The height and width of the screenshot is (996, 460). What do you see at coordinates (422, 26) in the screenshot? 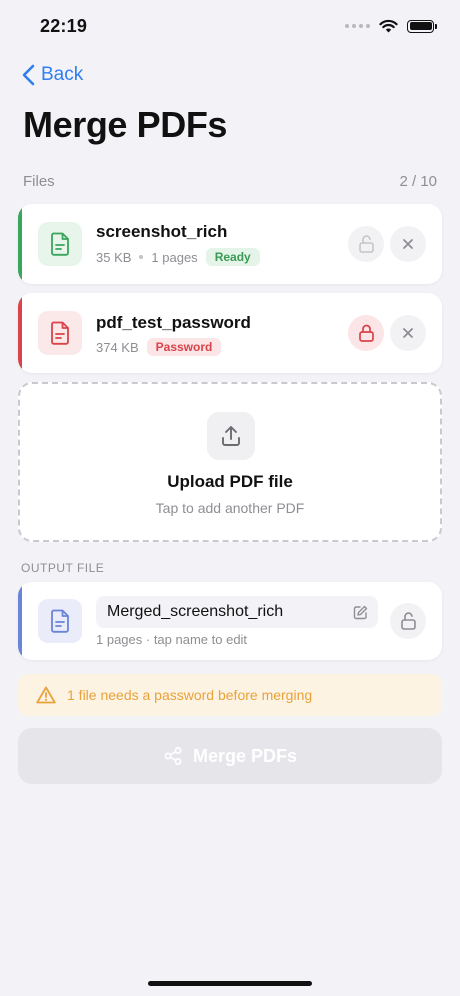
I see `battery-icon` at bounding box center [422, 26].